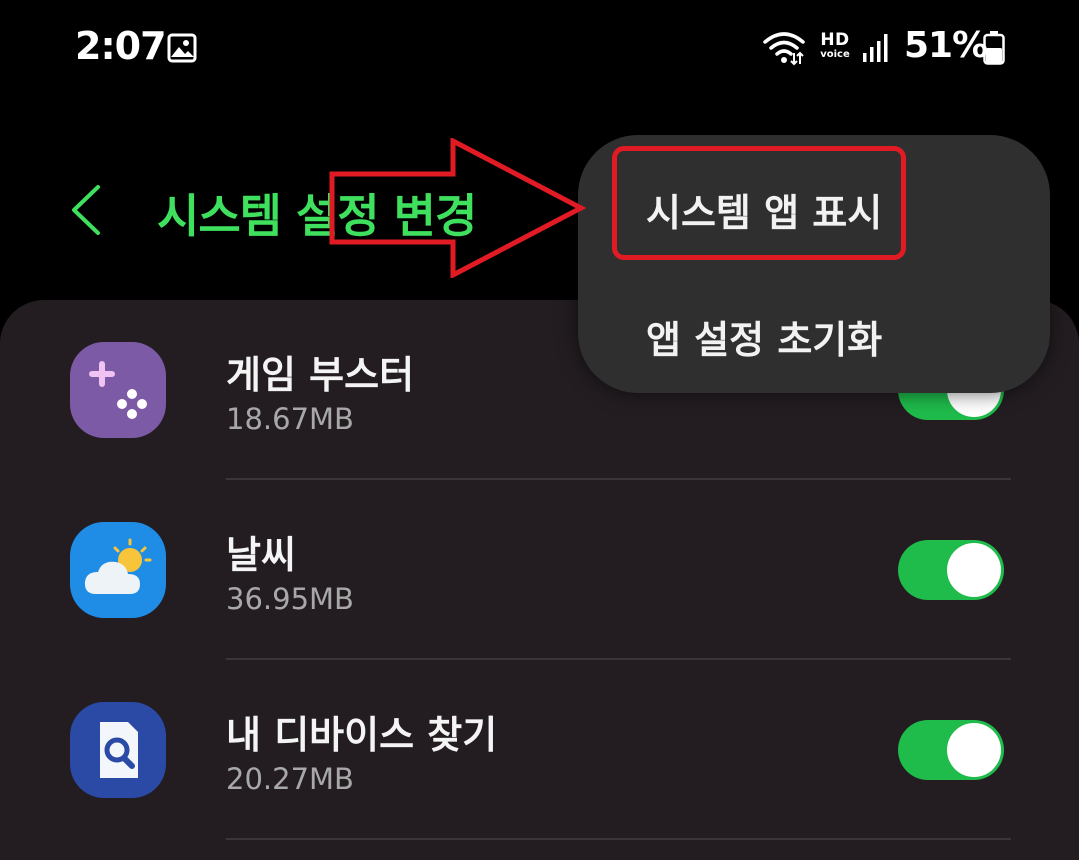 The height and width of the screenshot is (860, 1079). I want to click on battery-percent: 51%, so click(946, 45).